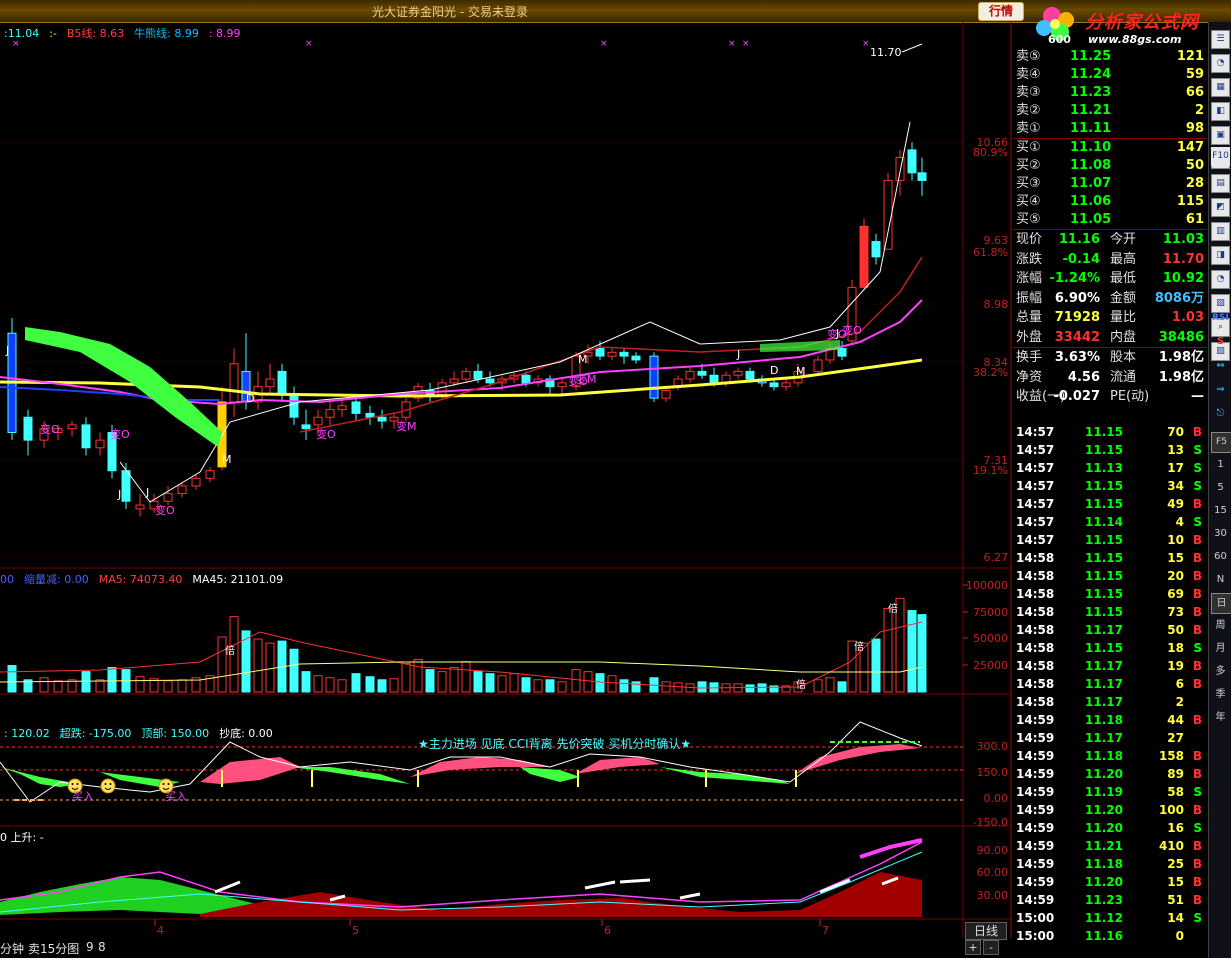  I want to click on buy-volume: 115, so click(1190, 201).